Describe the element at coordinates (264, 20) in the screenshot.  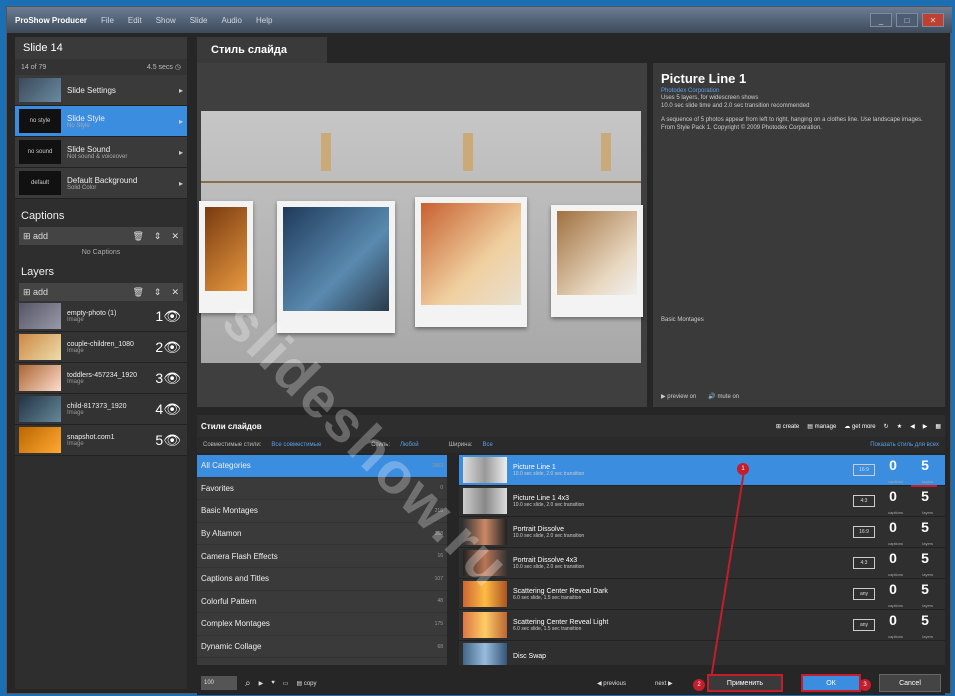
I see `menu-help: Help` at that location.